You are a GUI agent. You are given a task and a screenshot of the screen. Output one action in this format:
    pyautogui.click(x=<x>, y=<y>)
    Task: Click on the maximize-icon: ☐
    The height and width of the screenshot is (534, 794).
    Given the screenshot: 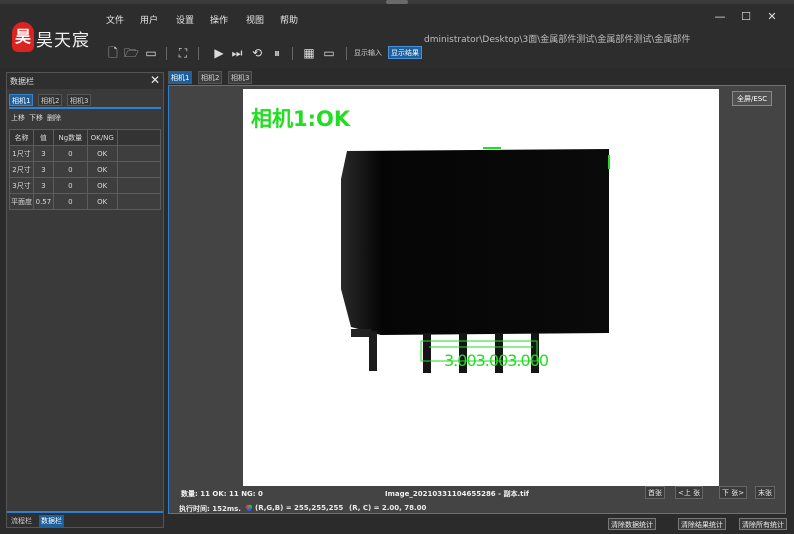 What is the action you would take?
    pyautogui.click(x=746, y=17)
    